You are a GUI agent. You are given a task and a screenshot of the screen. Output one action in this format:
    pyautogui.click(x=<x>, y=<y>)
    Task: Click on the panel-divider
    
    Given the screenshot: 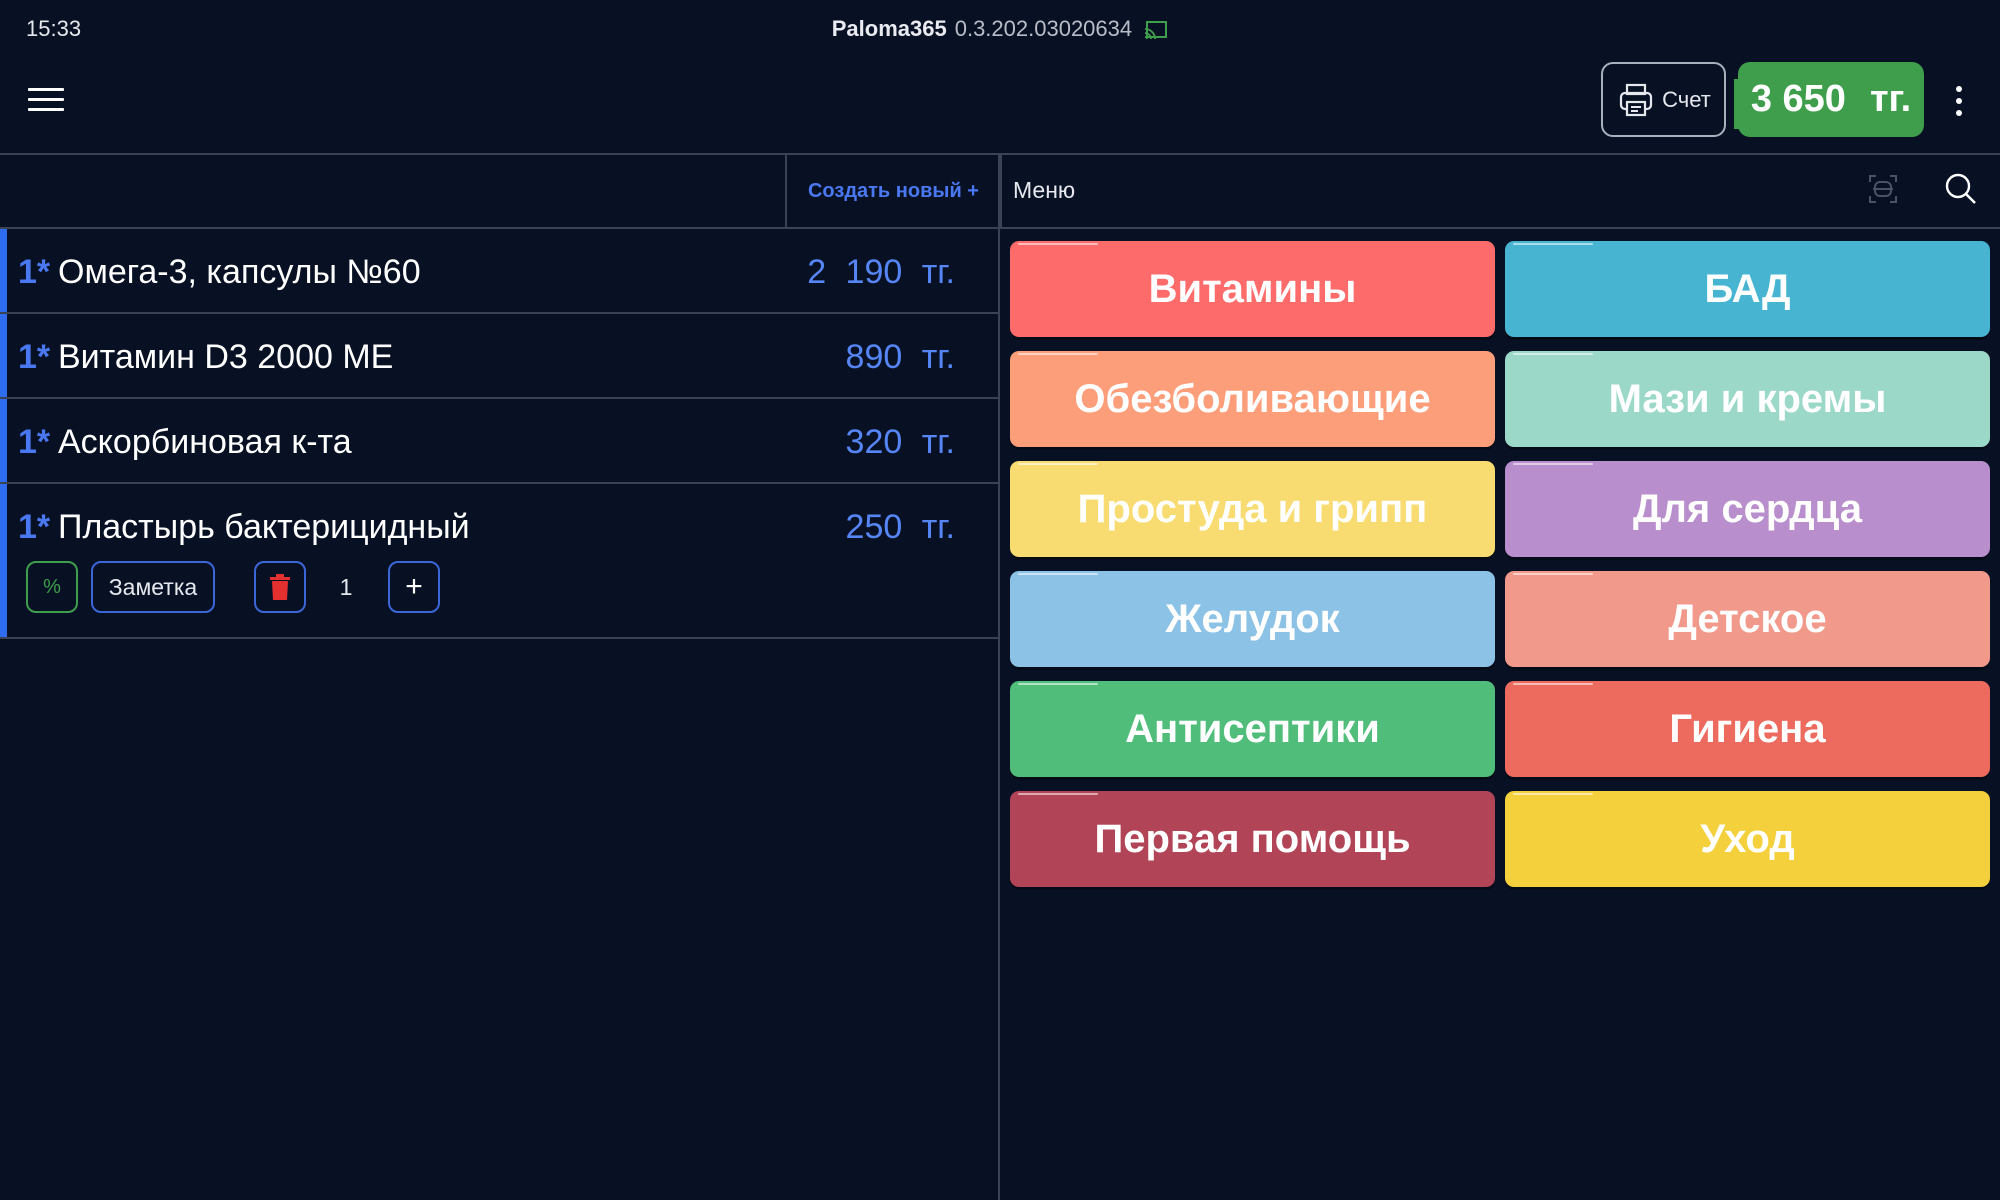 What is the action you would take?
    pyautogui.click(x=999, y=676)
    